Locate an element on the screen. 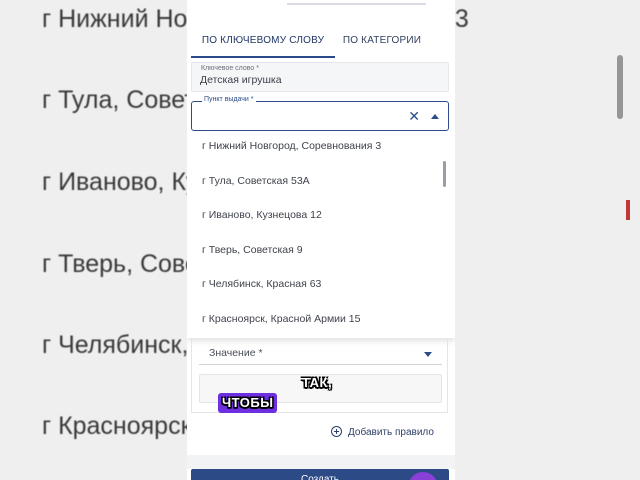  plus-circle-icon is located at coordinates (336, 431).